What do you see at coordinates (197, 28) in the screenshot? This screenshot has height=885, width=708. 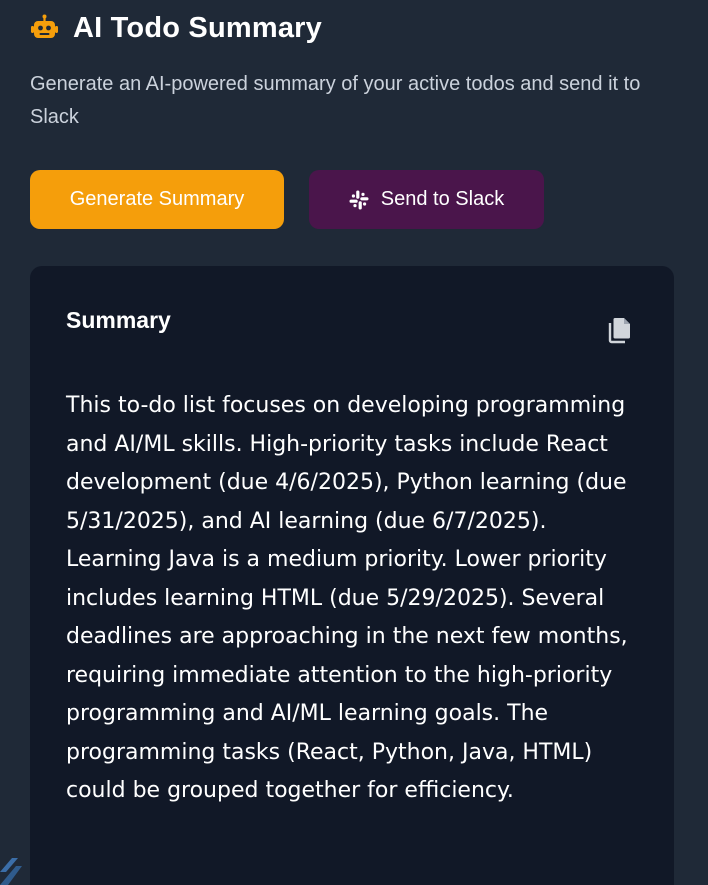 I see `page-title: AI Todo Summary` at bounding box center [197, 28].